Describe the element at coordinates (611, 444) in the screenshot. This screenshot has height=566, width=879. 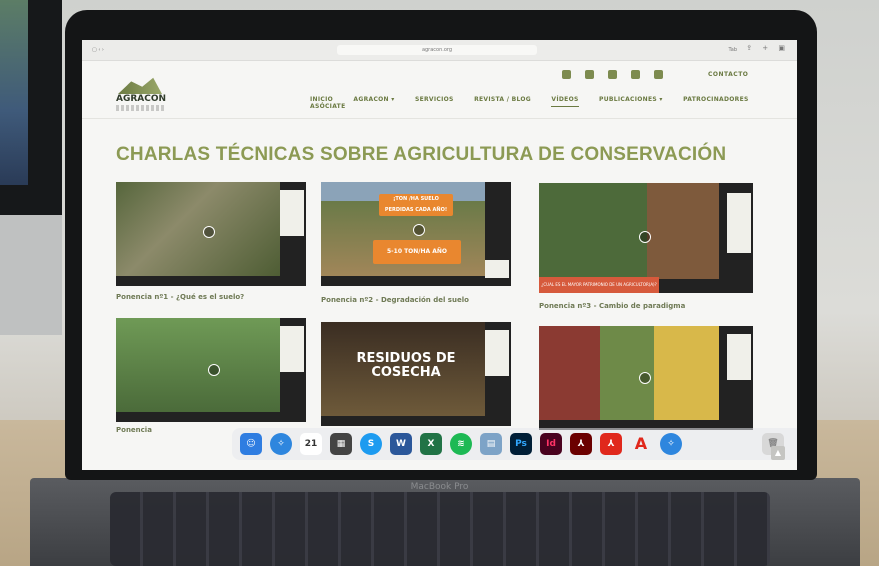
I see `acrobat-reader-icon: ⅄` at that location.